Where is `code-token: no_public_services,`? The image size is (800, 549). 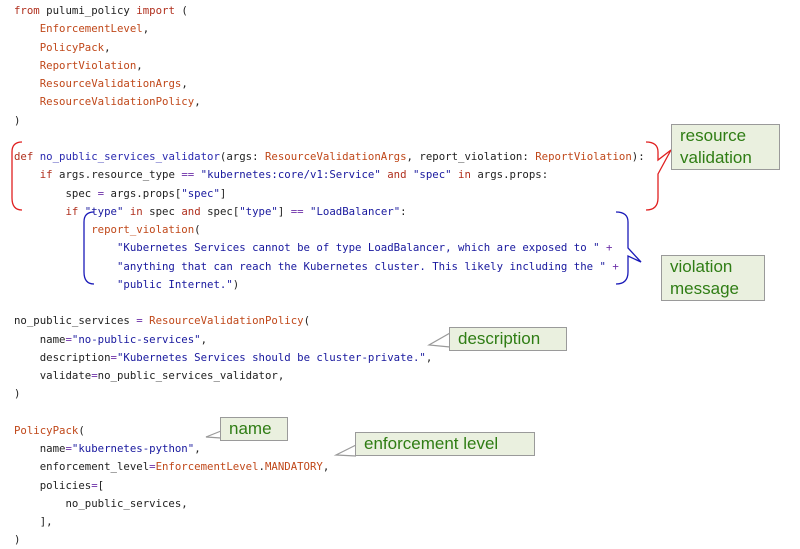 code-token: no_public_services, is located at coordinates (101, 503).